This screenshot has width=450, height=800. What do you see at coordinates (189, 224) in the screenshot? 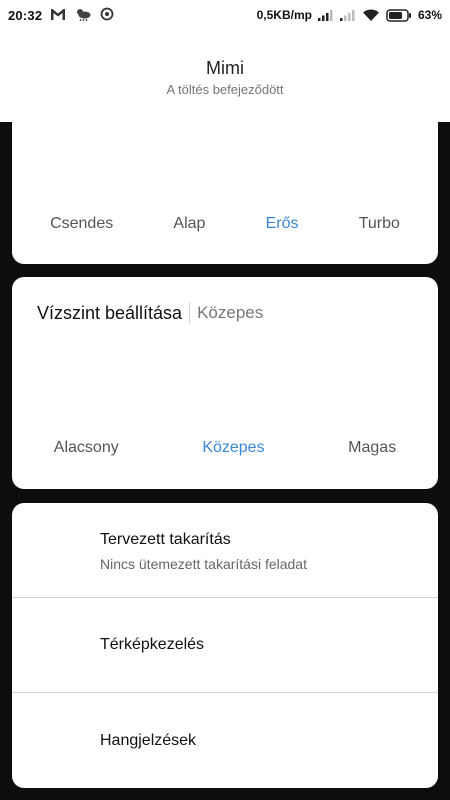
I see `suction-option-alap: Alap` at bounding box center [189, 224].